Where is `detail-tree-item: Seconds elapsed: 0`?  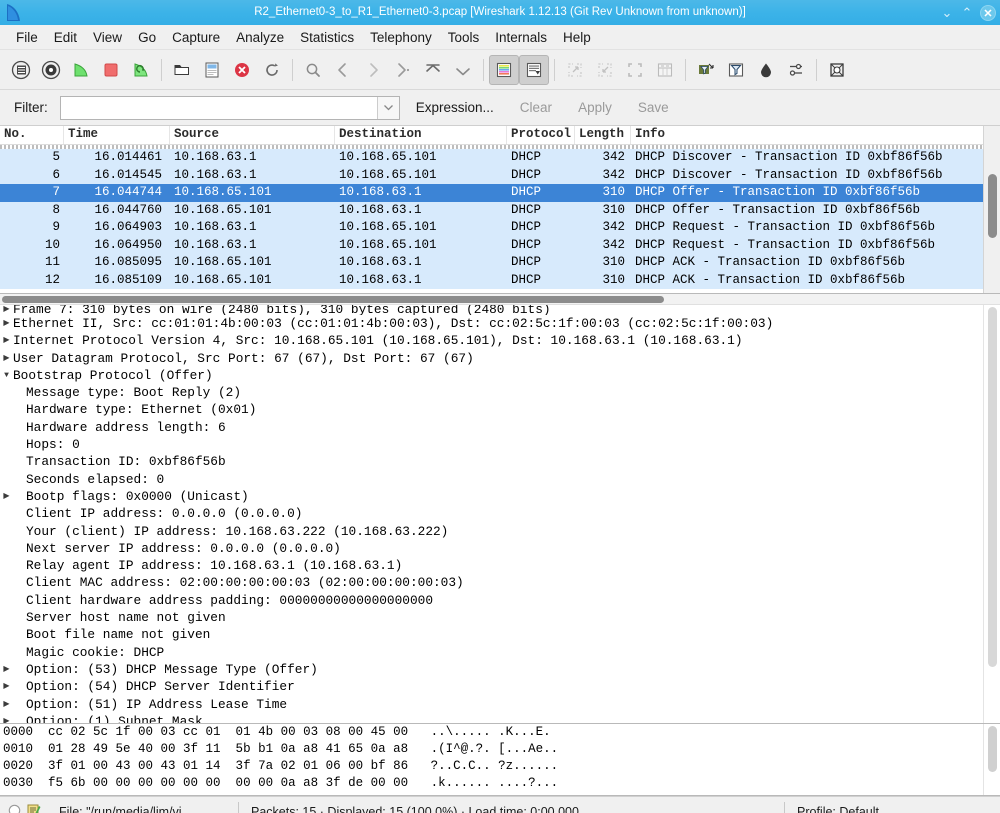 detail-tree-item: Seconds elapsed: 0 is located at coordinates (491, 479).